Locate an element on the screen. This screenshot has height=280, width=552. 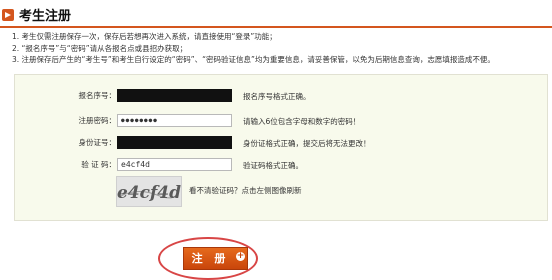
enroll-no-hint: 报名序号格式正确。 is located at coordinates (277, 96).